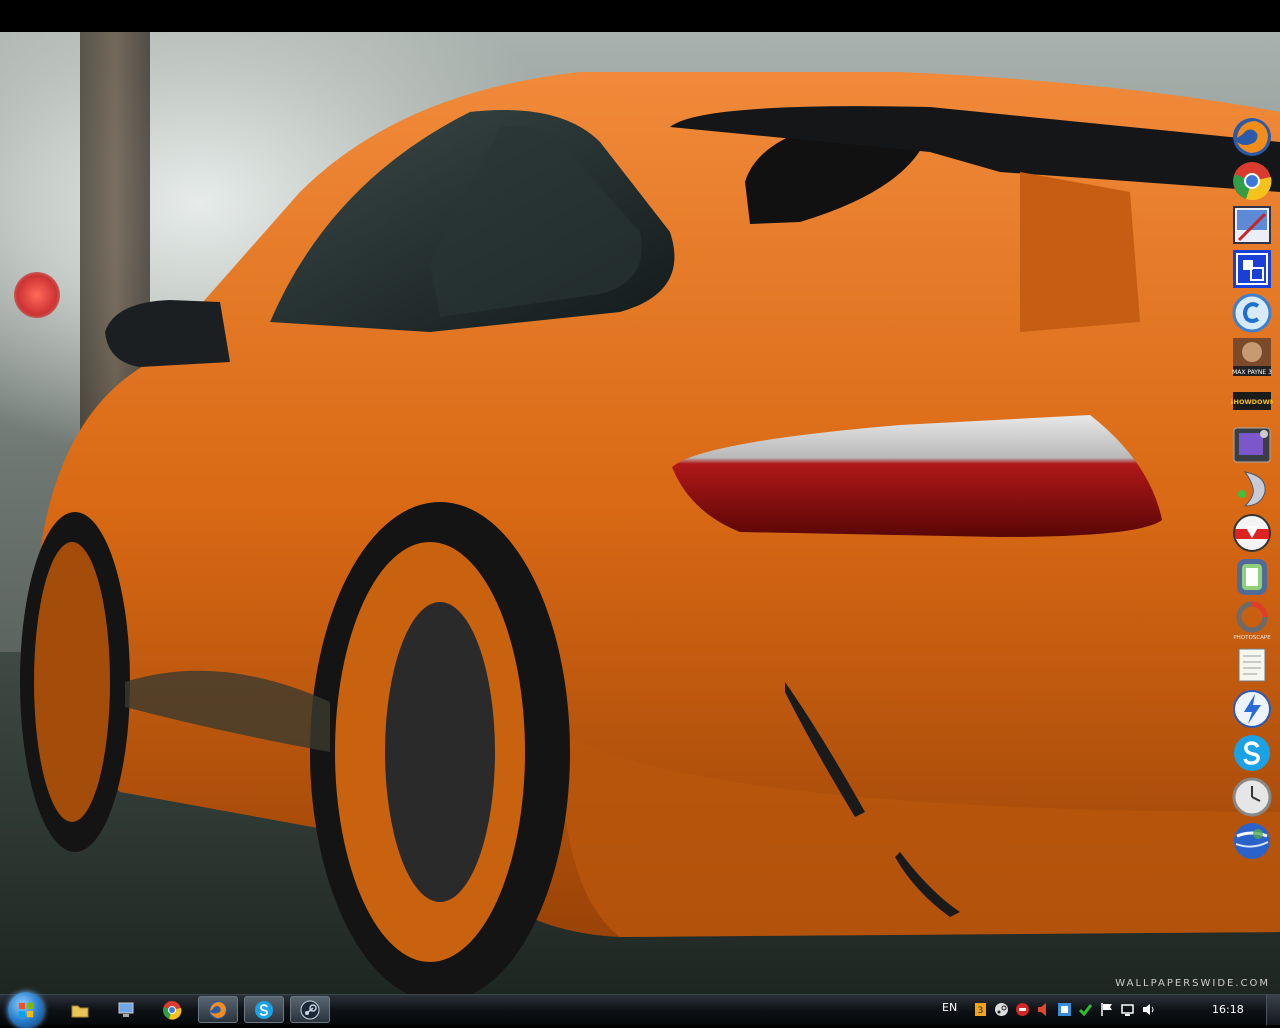 The image size is (1280, 1028). Describe the element at coordinates (1252, 533) in the screenshot. I see `download-manager-icon` at that location.